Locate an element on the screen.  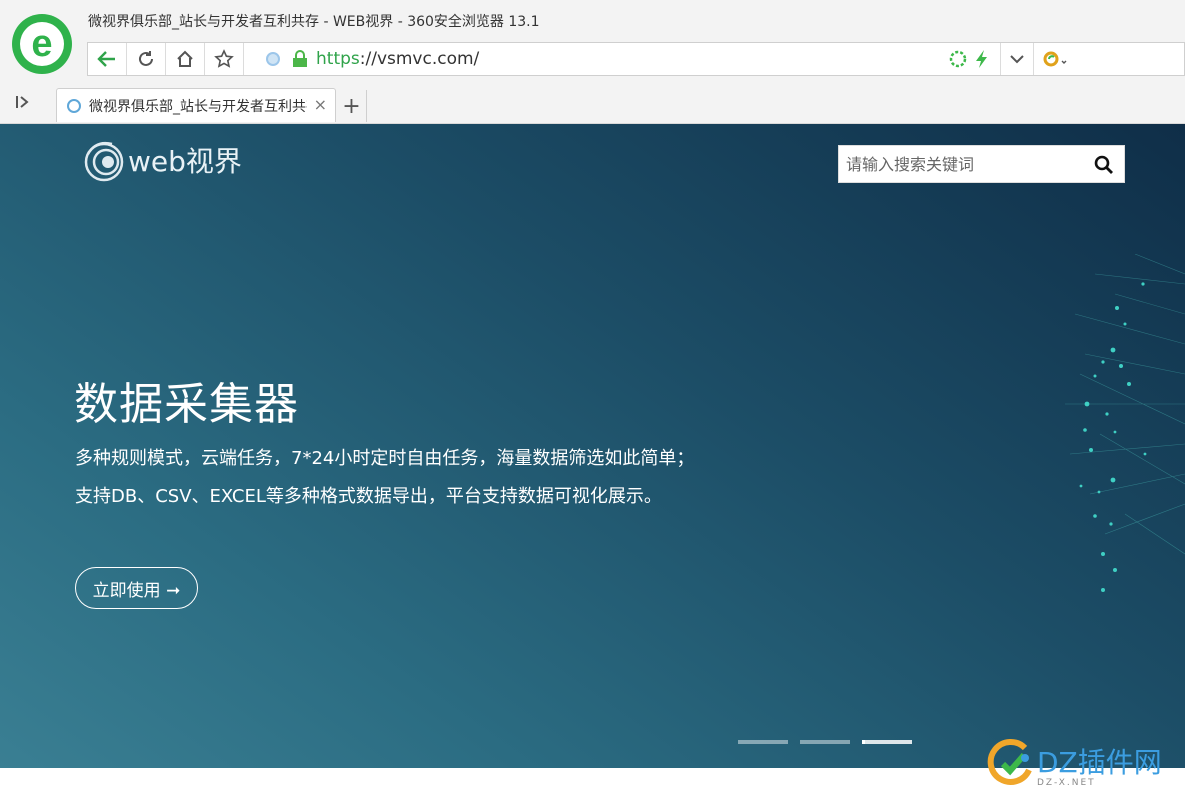
browser-logo-letter: e is located at coordinates (42, 44).